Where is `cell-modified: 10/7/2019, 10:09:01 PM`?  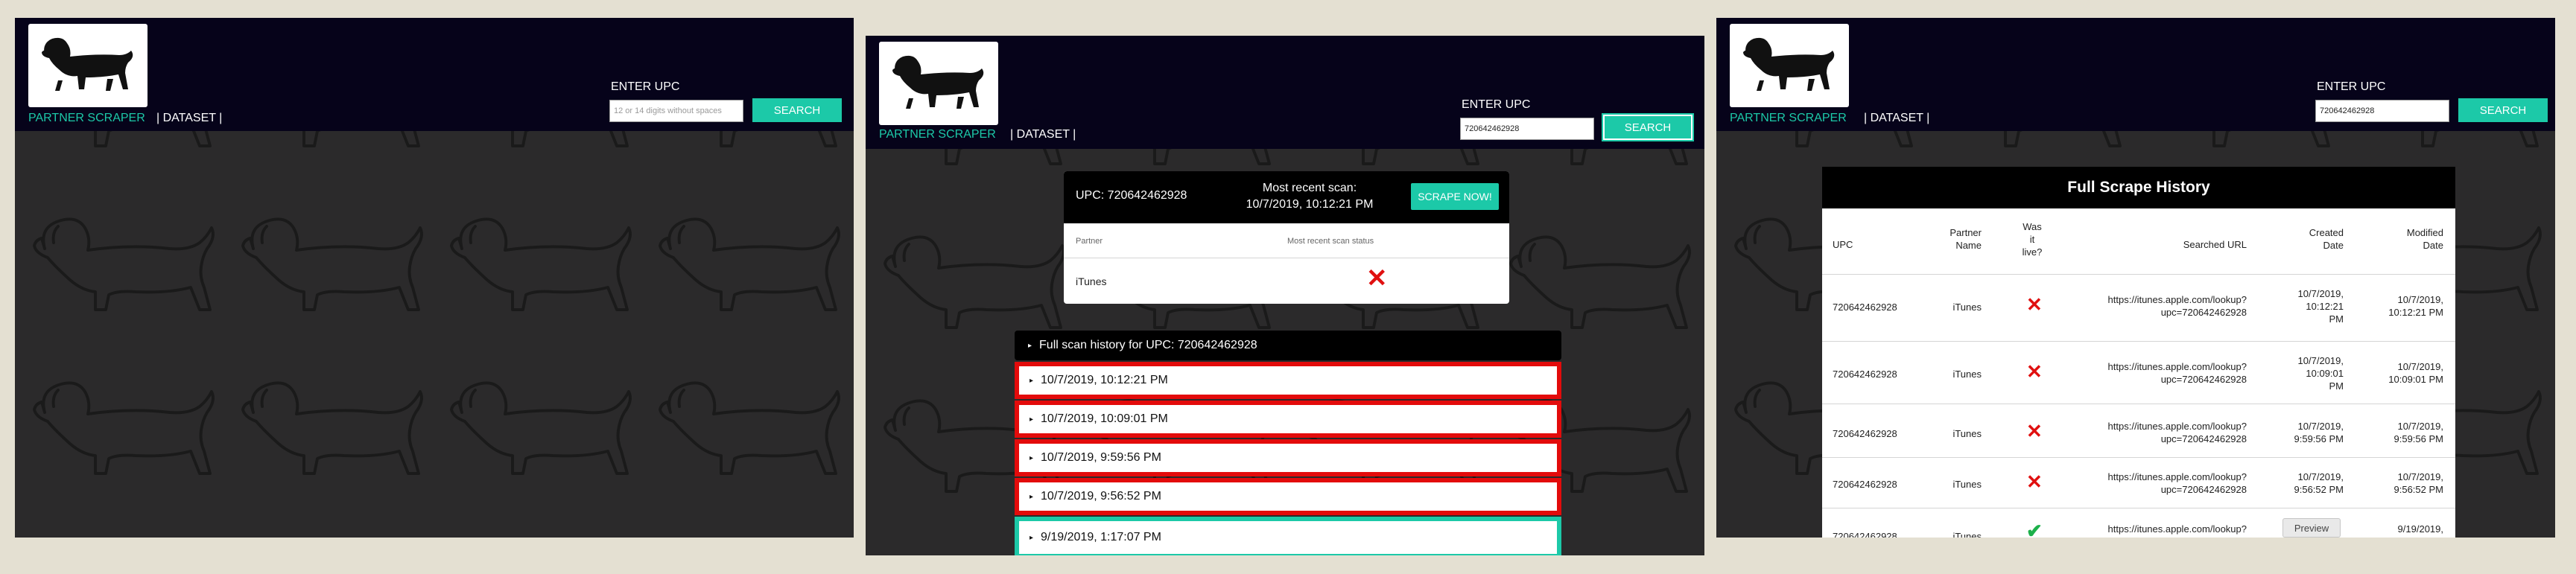
cell-modified: 10/7/2019, 10:09:01 PM is located at coordinates (2415, 373).